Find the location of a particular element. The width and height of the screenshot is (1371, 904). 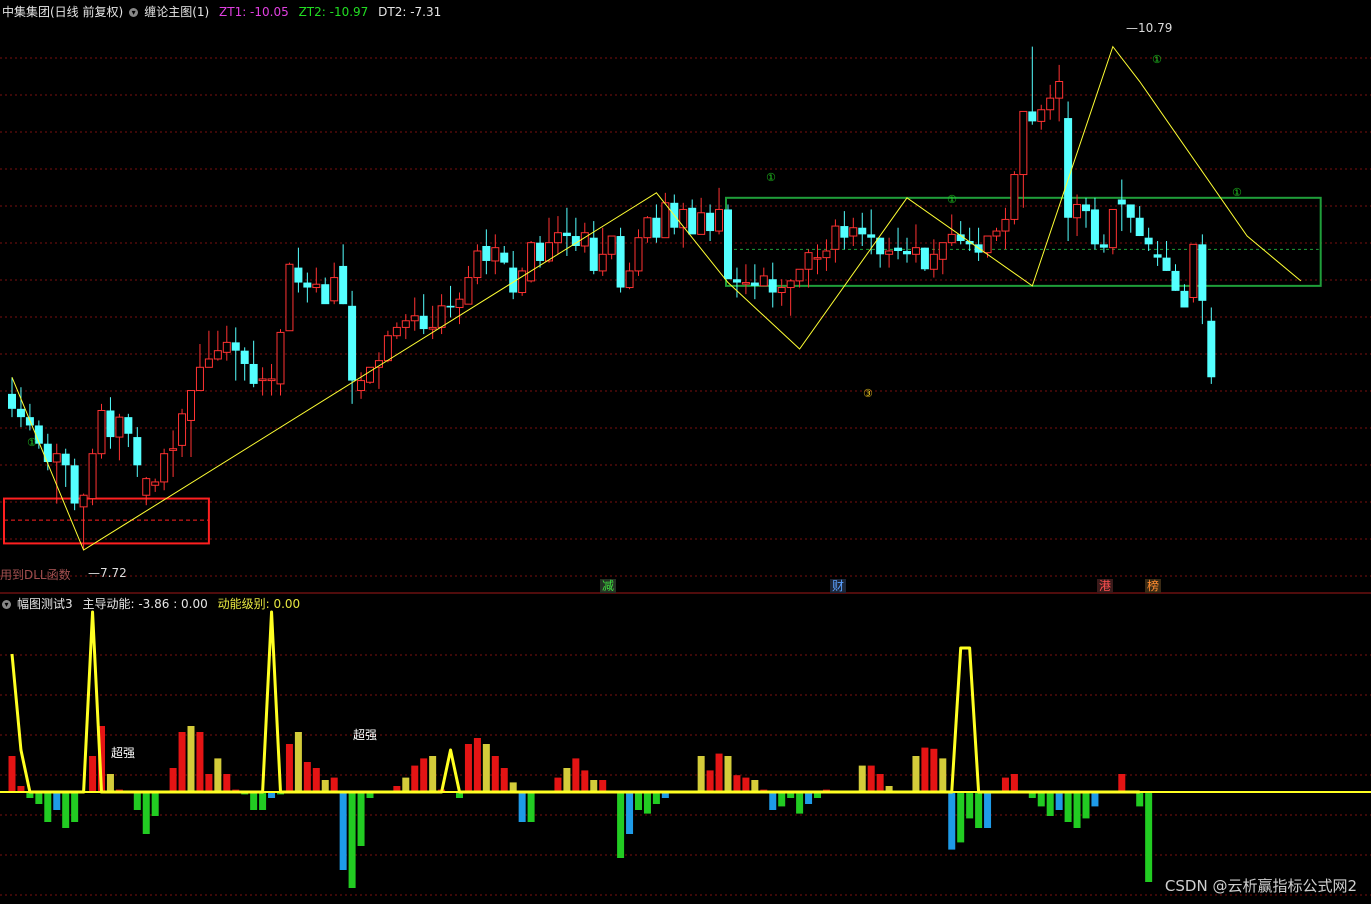

zt1-value: ZT1: -10.05 is located at coordinates (254, 12).